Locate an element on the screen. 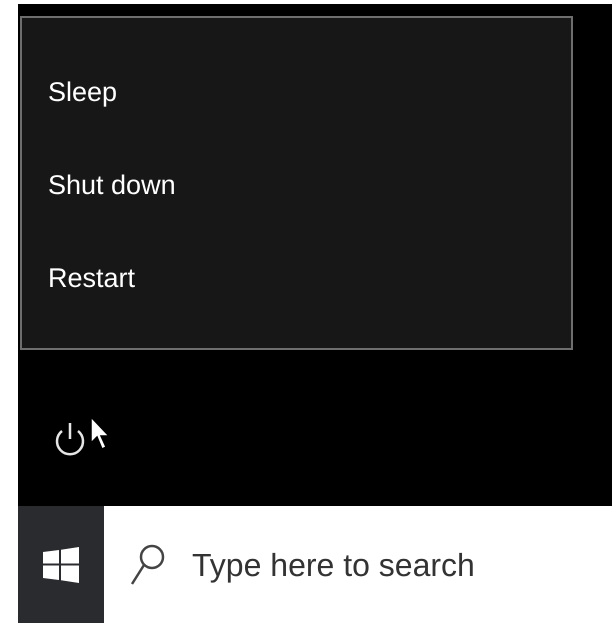  search-input: Type here to search is located at coordinates (402, 564).